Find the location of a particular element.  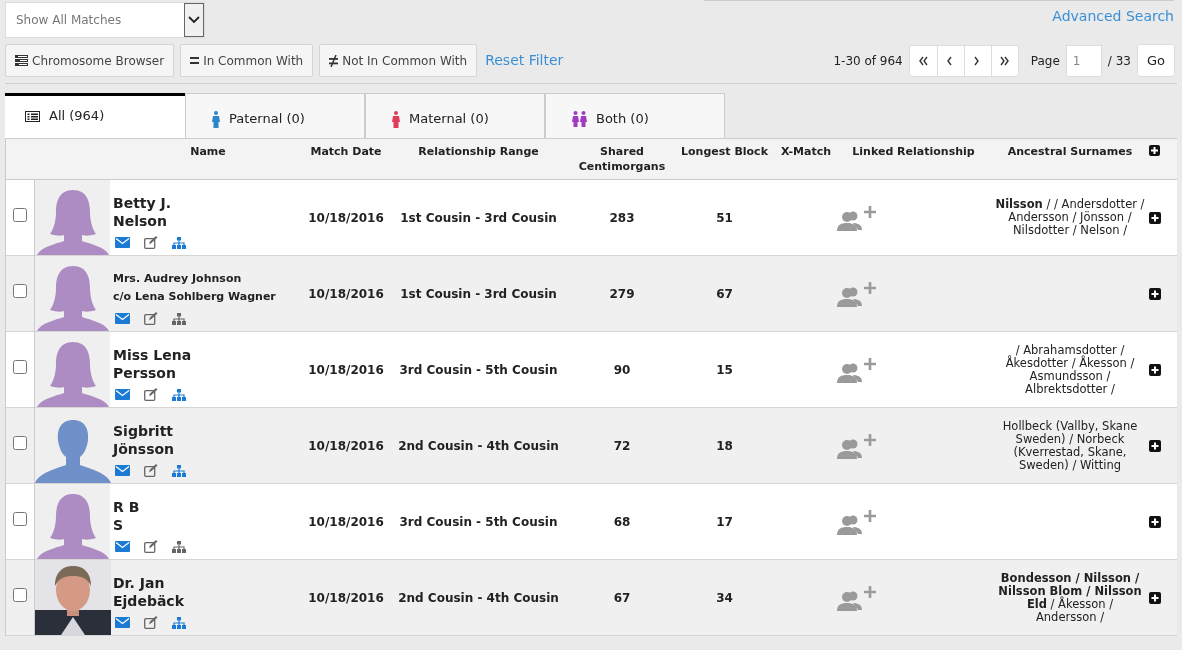

page-number-field: 1 is located at coordinates (1083, 60).